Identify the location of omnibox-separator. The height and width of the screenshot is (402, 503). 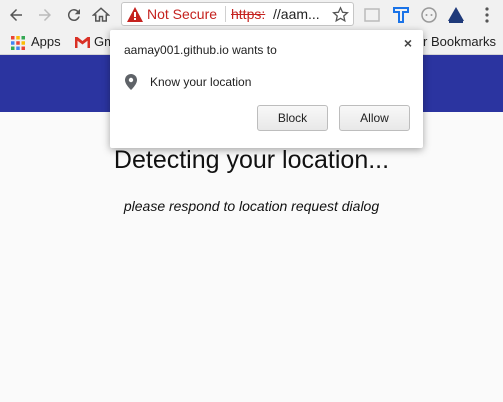
(225, 14).